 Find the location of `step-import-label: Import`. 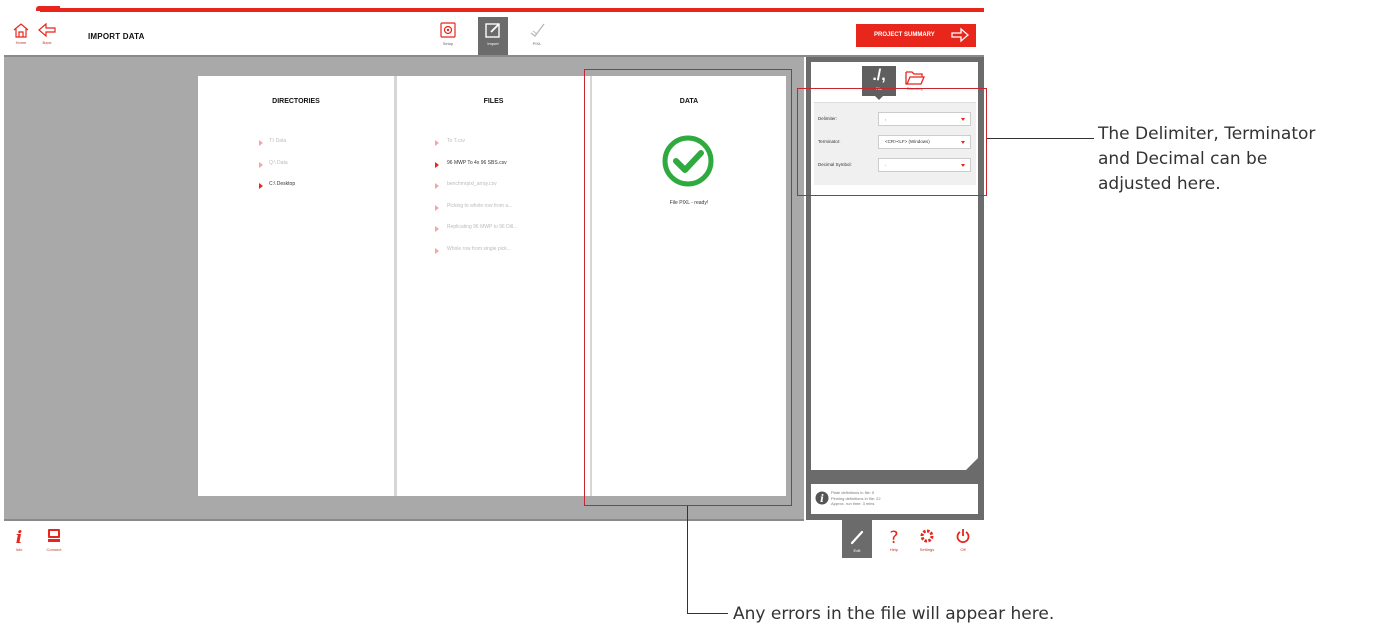

step-import-label: Import is located at coordinates (493, 43).